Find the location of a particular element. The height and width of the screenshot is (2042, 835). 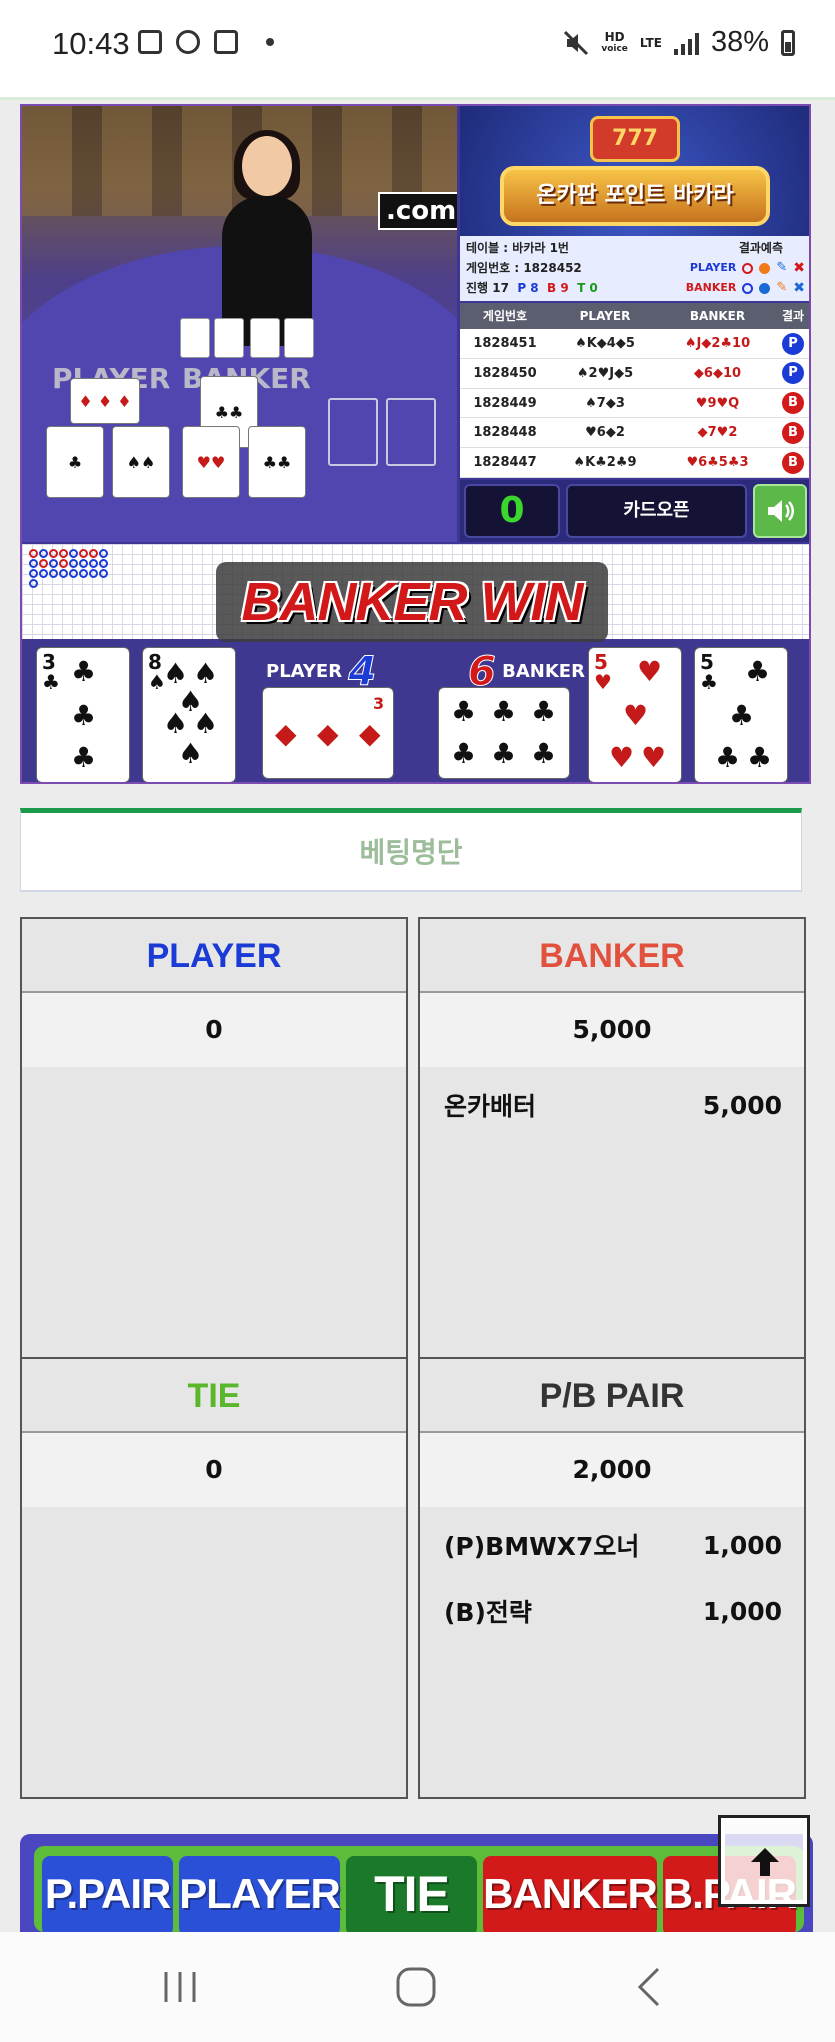

more-notifications-icon is located at coordinates (270, 42).